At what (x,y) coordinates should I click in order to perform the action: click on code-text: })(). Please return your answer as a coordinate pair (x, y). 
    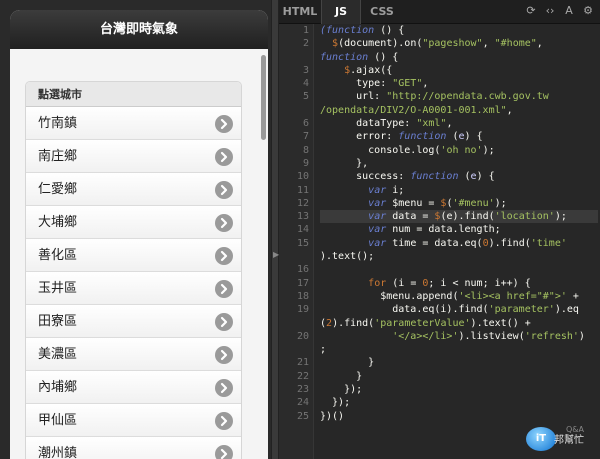
    Looking at the image, I should click on (332, 416).